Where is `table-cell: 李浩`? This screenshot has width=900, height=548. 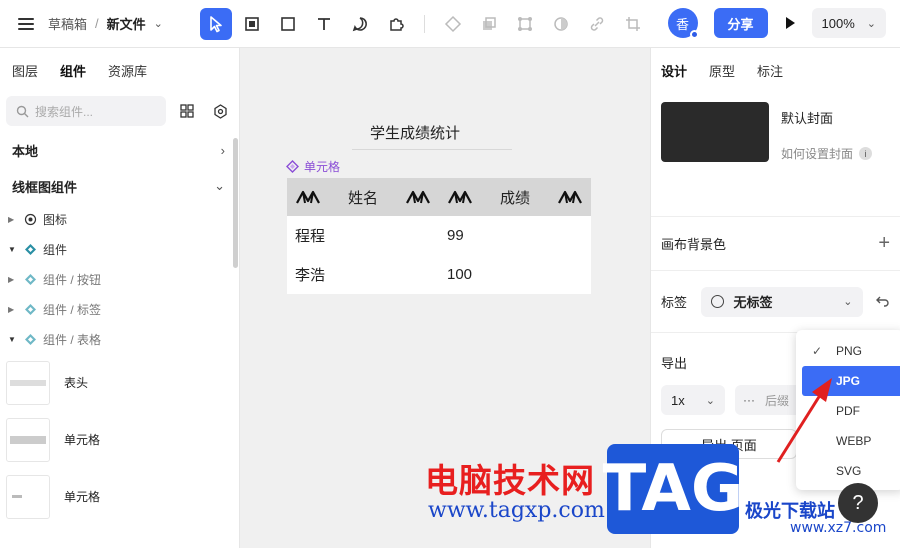
table-cell: 李浩 is located at coordinates (363, 274).